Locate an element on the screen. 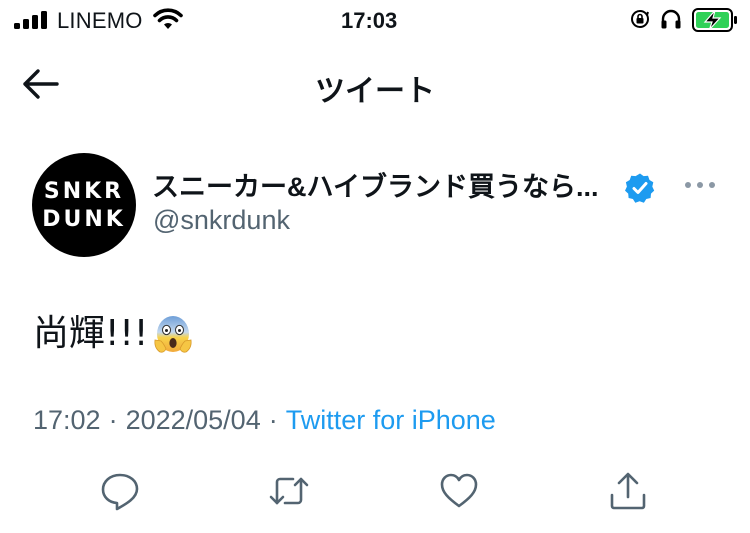 Image resolution: width=750 pixels, height=533 pixels. share-button is located at coordinates (628, 491).